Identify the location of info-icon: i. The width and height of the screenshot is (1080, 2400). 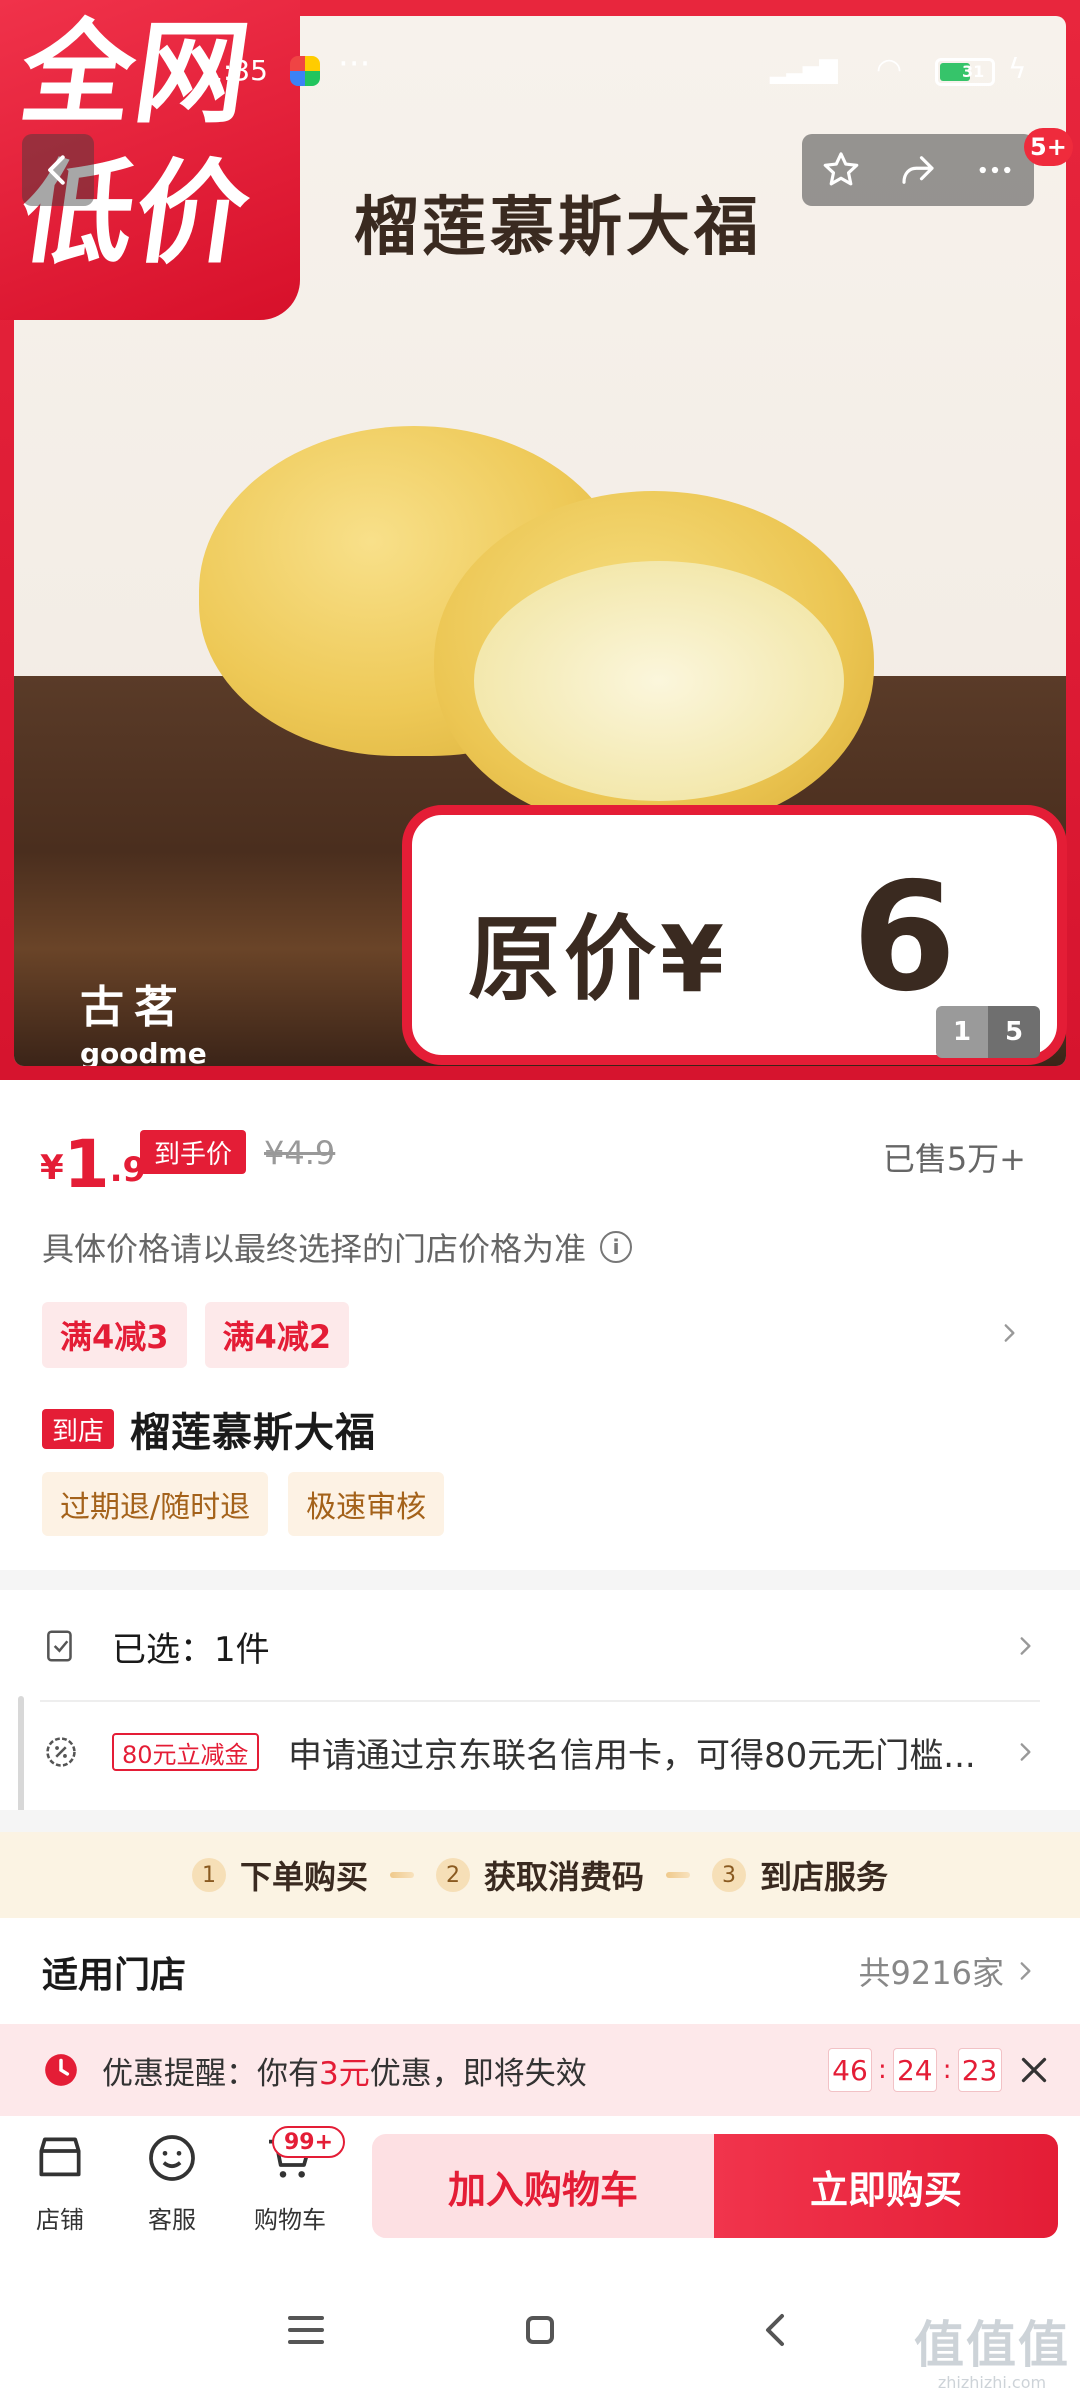
(616, 1247).